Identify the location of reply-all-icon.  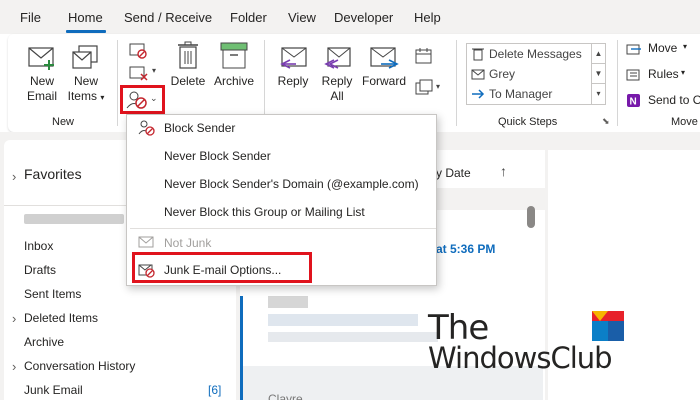
(337, 58).